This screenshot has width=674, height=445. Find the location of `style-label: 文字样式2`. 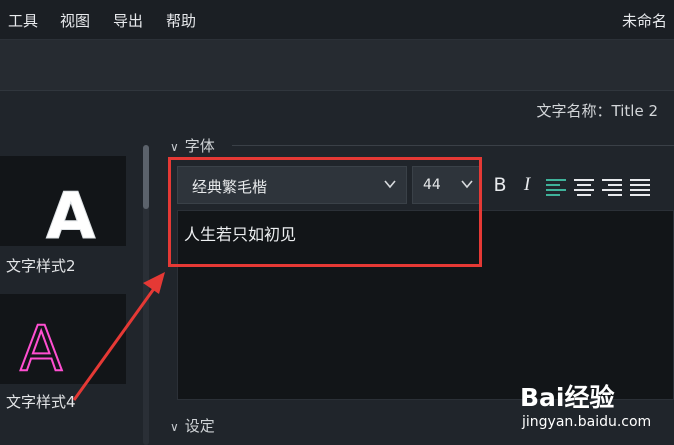

style-label: 文字样式2 is located at coordinates (41, 266).